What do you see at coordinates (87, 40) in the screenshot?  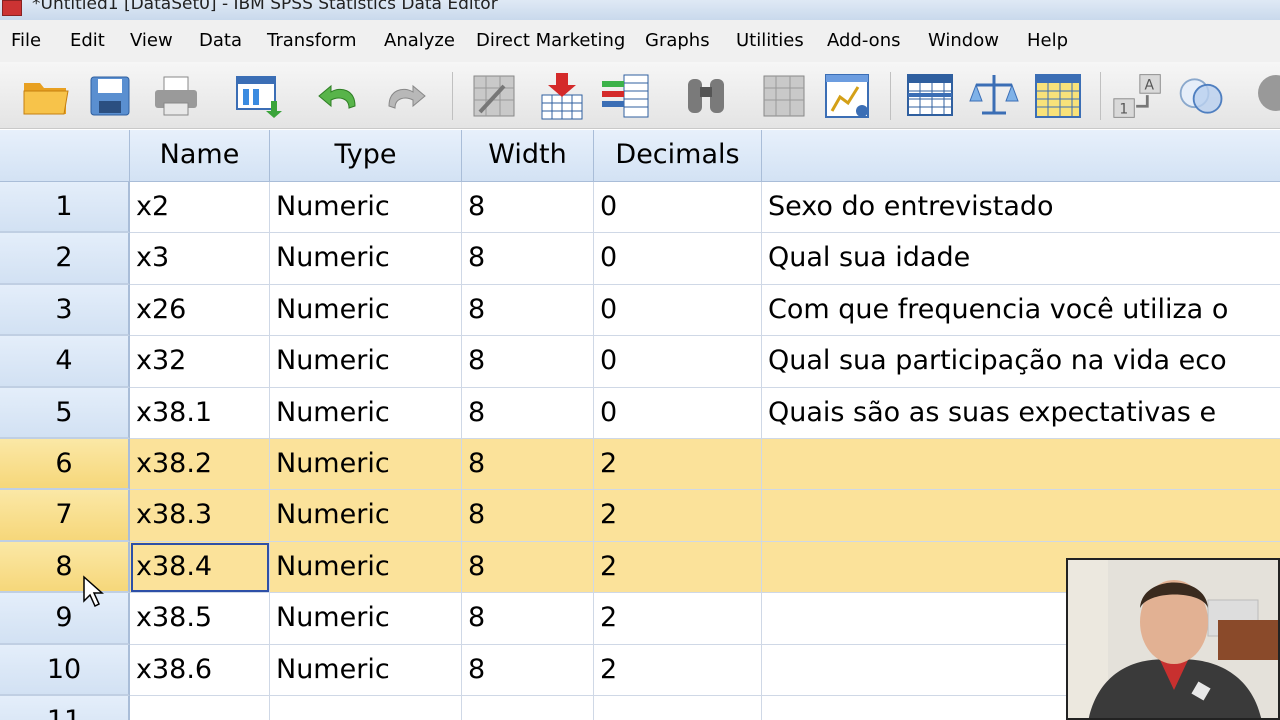 I see `menu-edit: Edit` at bounding box center [87, 40].